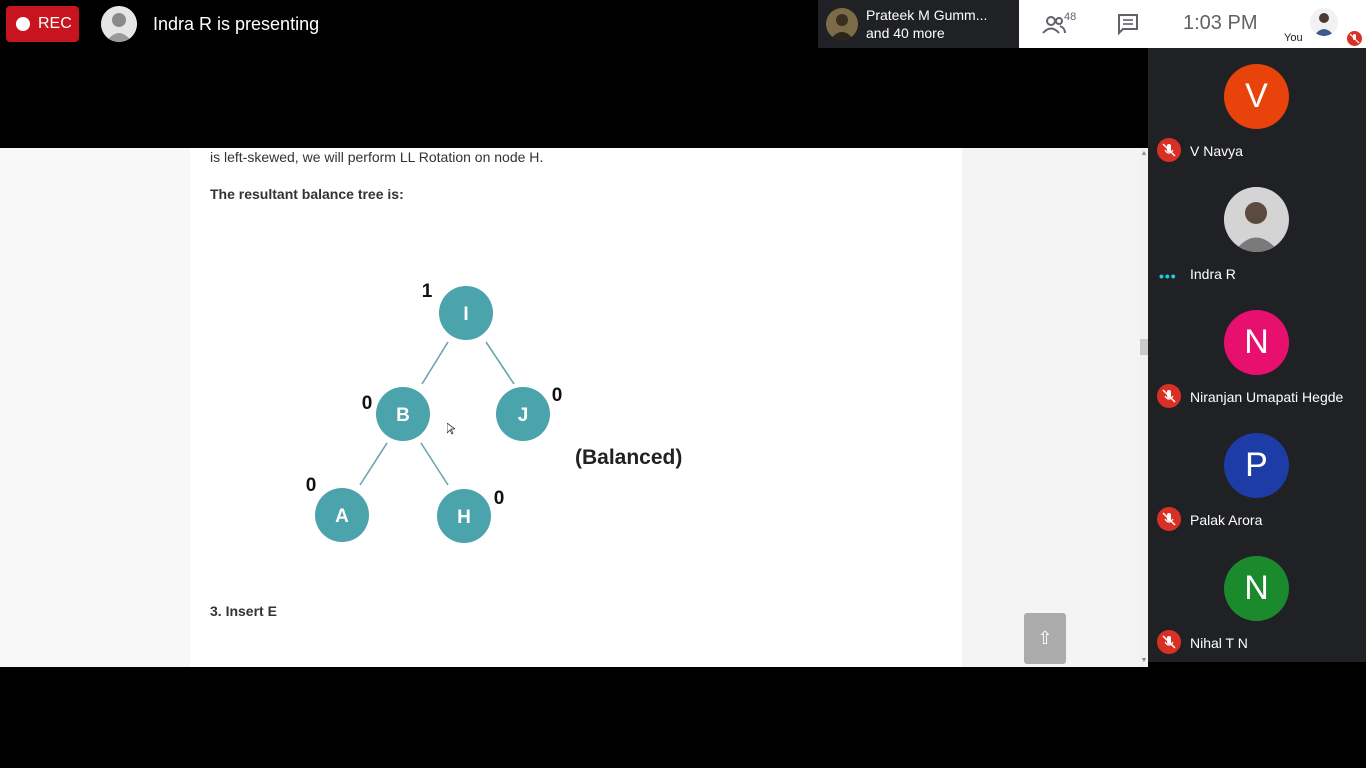 This screenshot has width=1366, height=768. What do you see at coordinates (1144, 661) in the screenshot?
I see `scroll-down-icon: ▼` at bounding box center [1144, 661].